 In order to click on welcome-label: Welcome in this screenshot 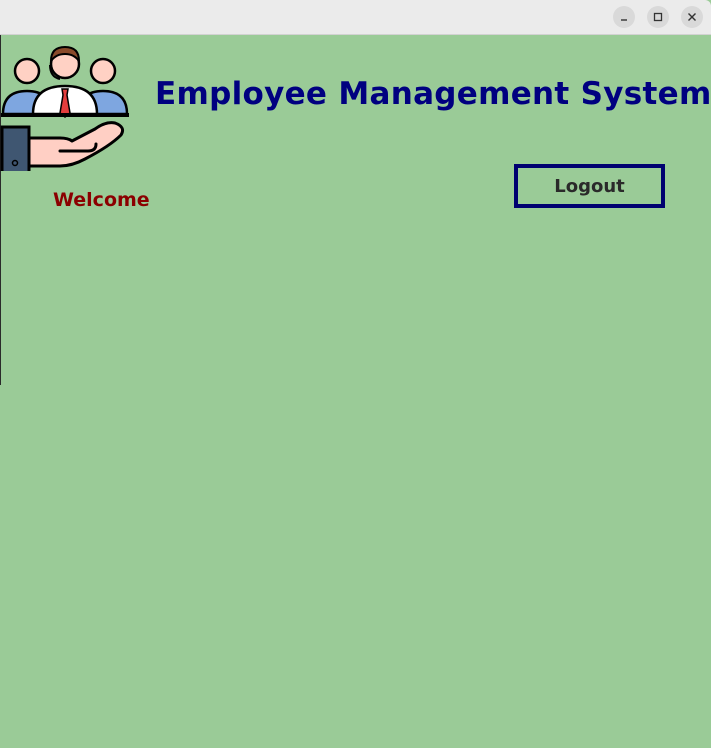, I will do `click(101, 200)`.